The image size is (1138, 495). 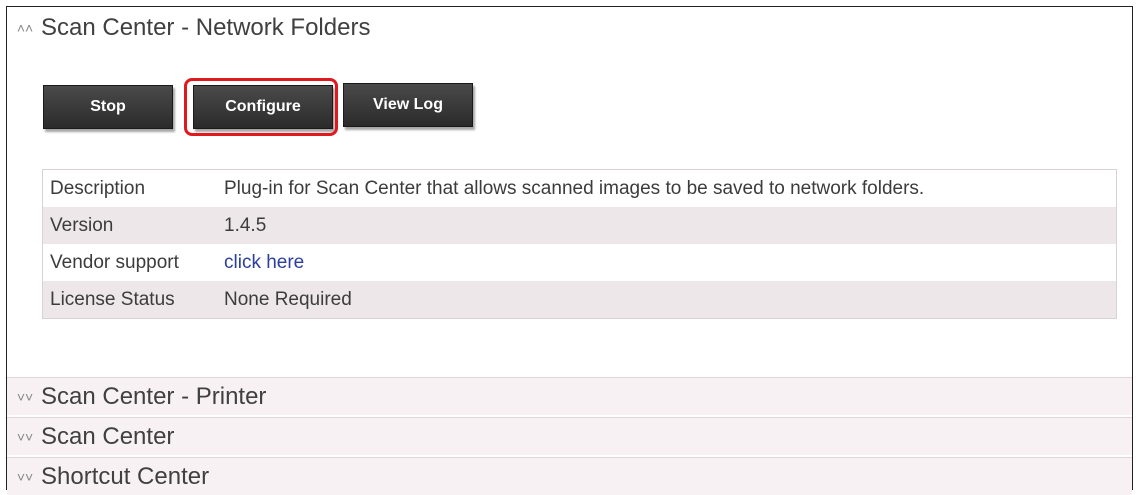 What do you see at coordinates (667, 225) in the screenshot?
I see `detail-value: 1.4.5` at bounding box center [667, 225].